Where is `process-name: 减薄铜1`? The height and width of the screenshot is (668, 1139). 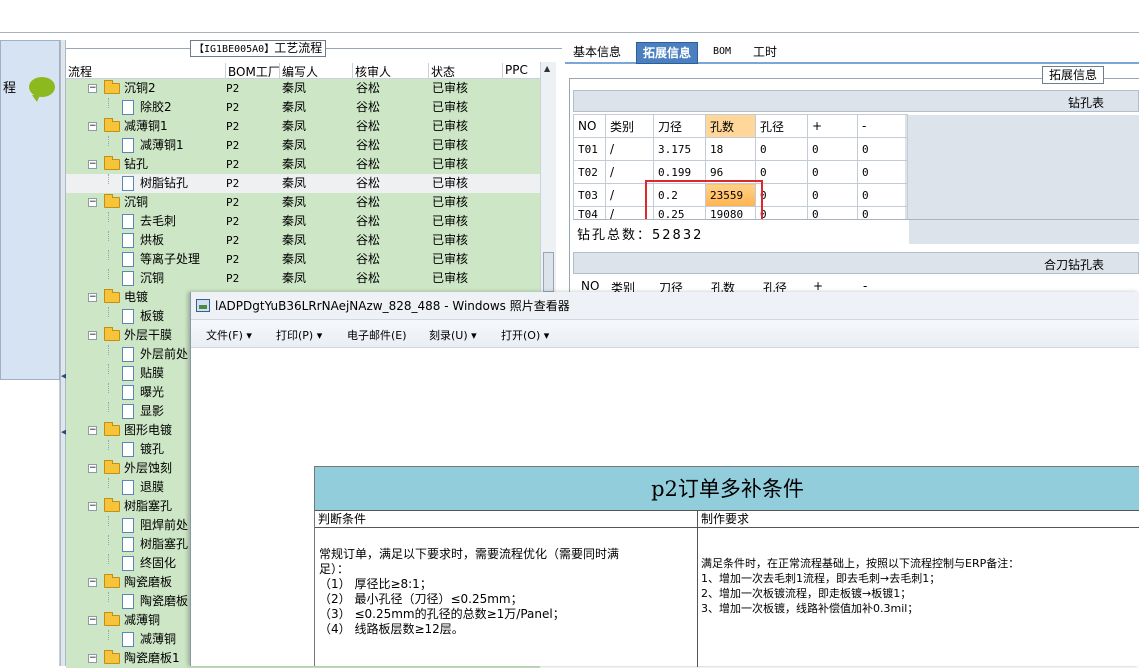 process-name: 减薄铜1 is located at coordinates (146, 126).